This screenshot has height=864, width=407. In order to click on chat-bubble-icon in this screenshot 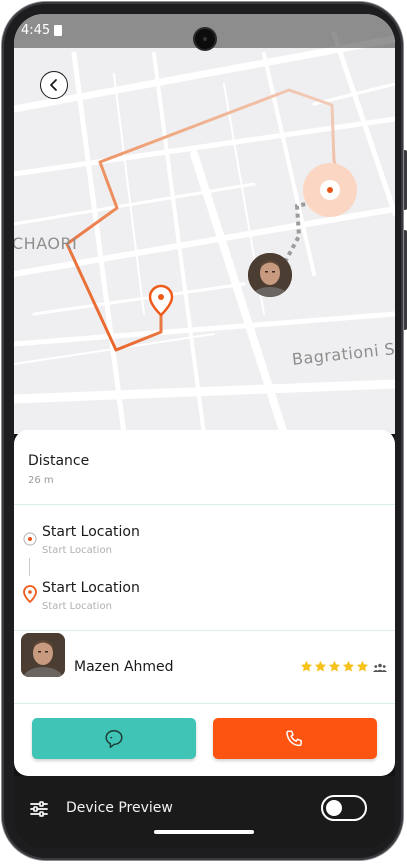, I will do `click(114, 739)`.